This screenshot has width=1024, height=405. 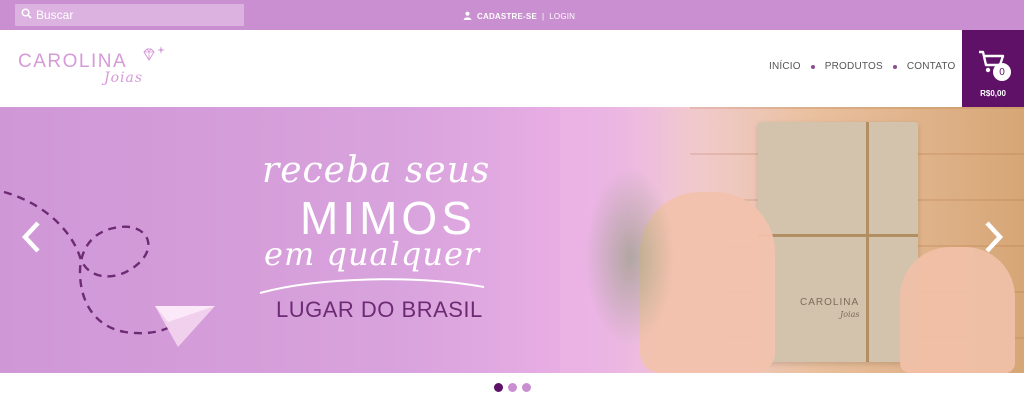 What do you see at coordinates (92, 70) in the screenshot?
I see `logo: CAROLINA Joias` at bounding box center [92, 70].